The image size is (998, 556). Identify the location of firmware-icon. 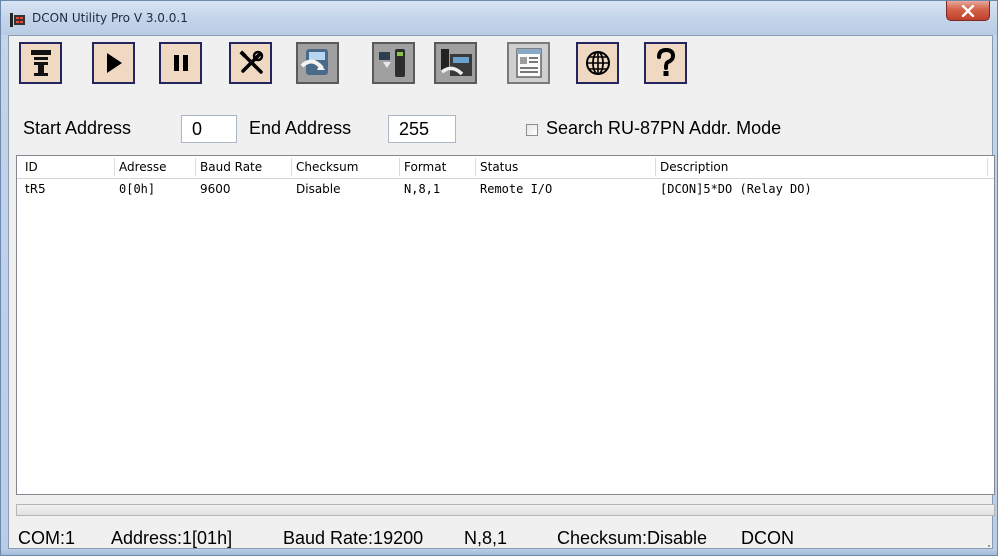
(391, 63).